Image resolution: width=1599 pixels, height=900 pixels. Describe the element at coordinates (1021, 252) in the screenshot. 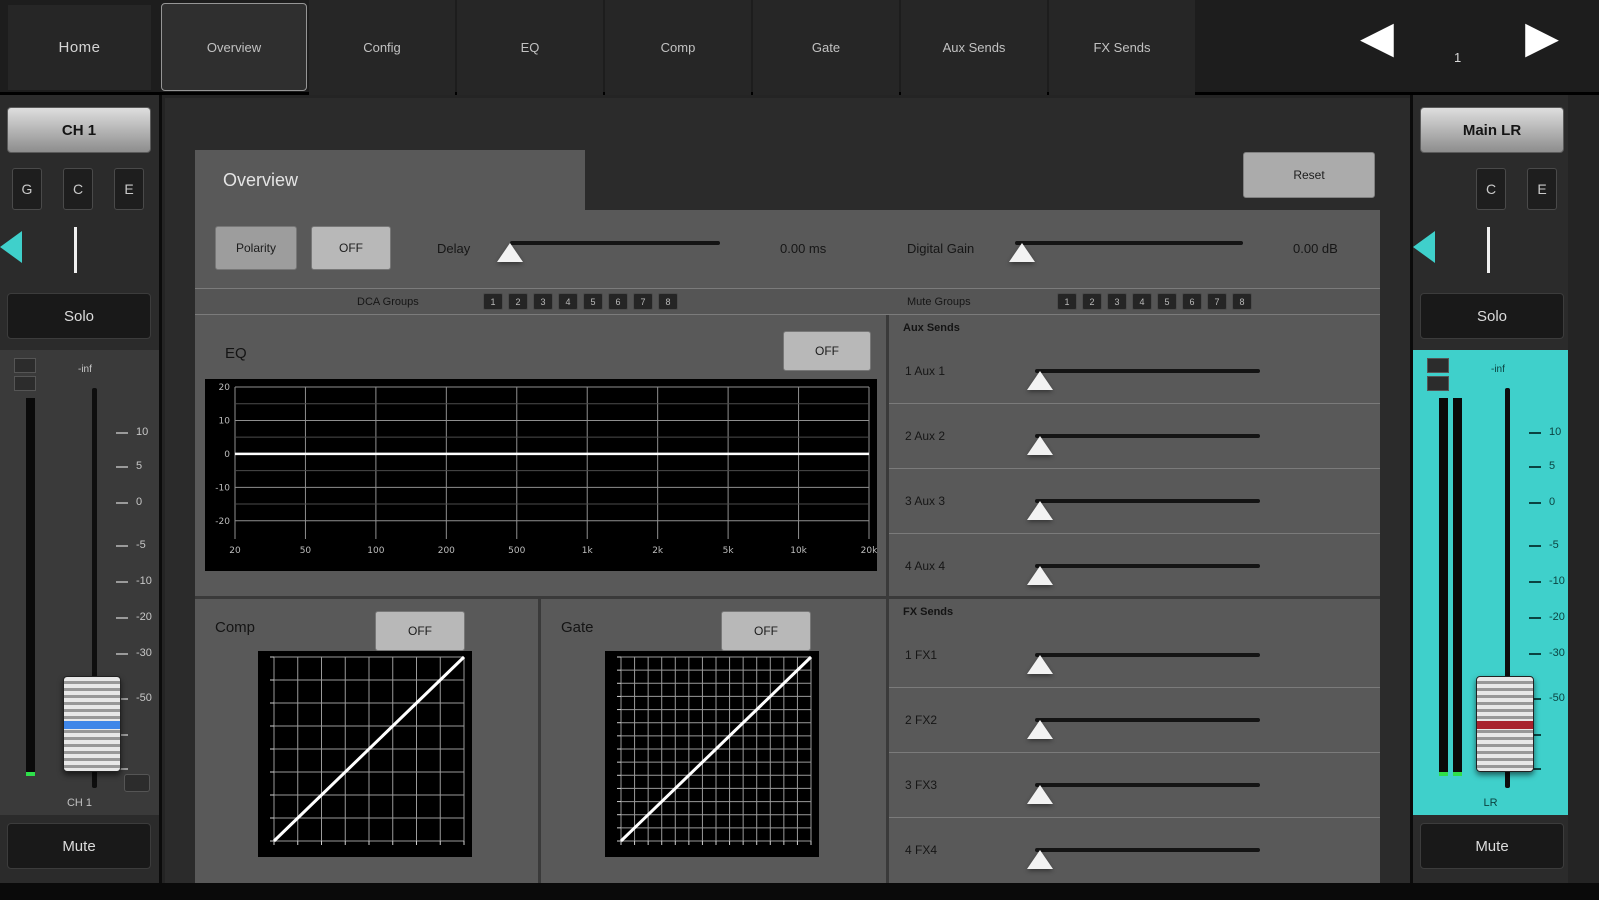

I see `digital-gain-slider-handle` at that location.